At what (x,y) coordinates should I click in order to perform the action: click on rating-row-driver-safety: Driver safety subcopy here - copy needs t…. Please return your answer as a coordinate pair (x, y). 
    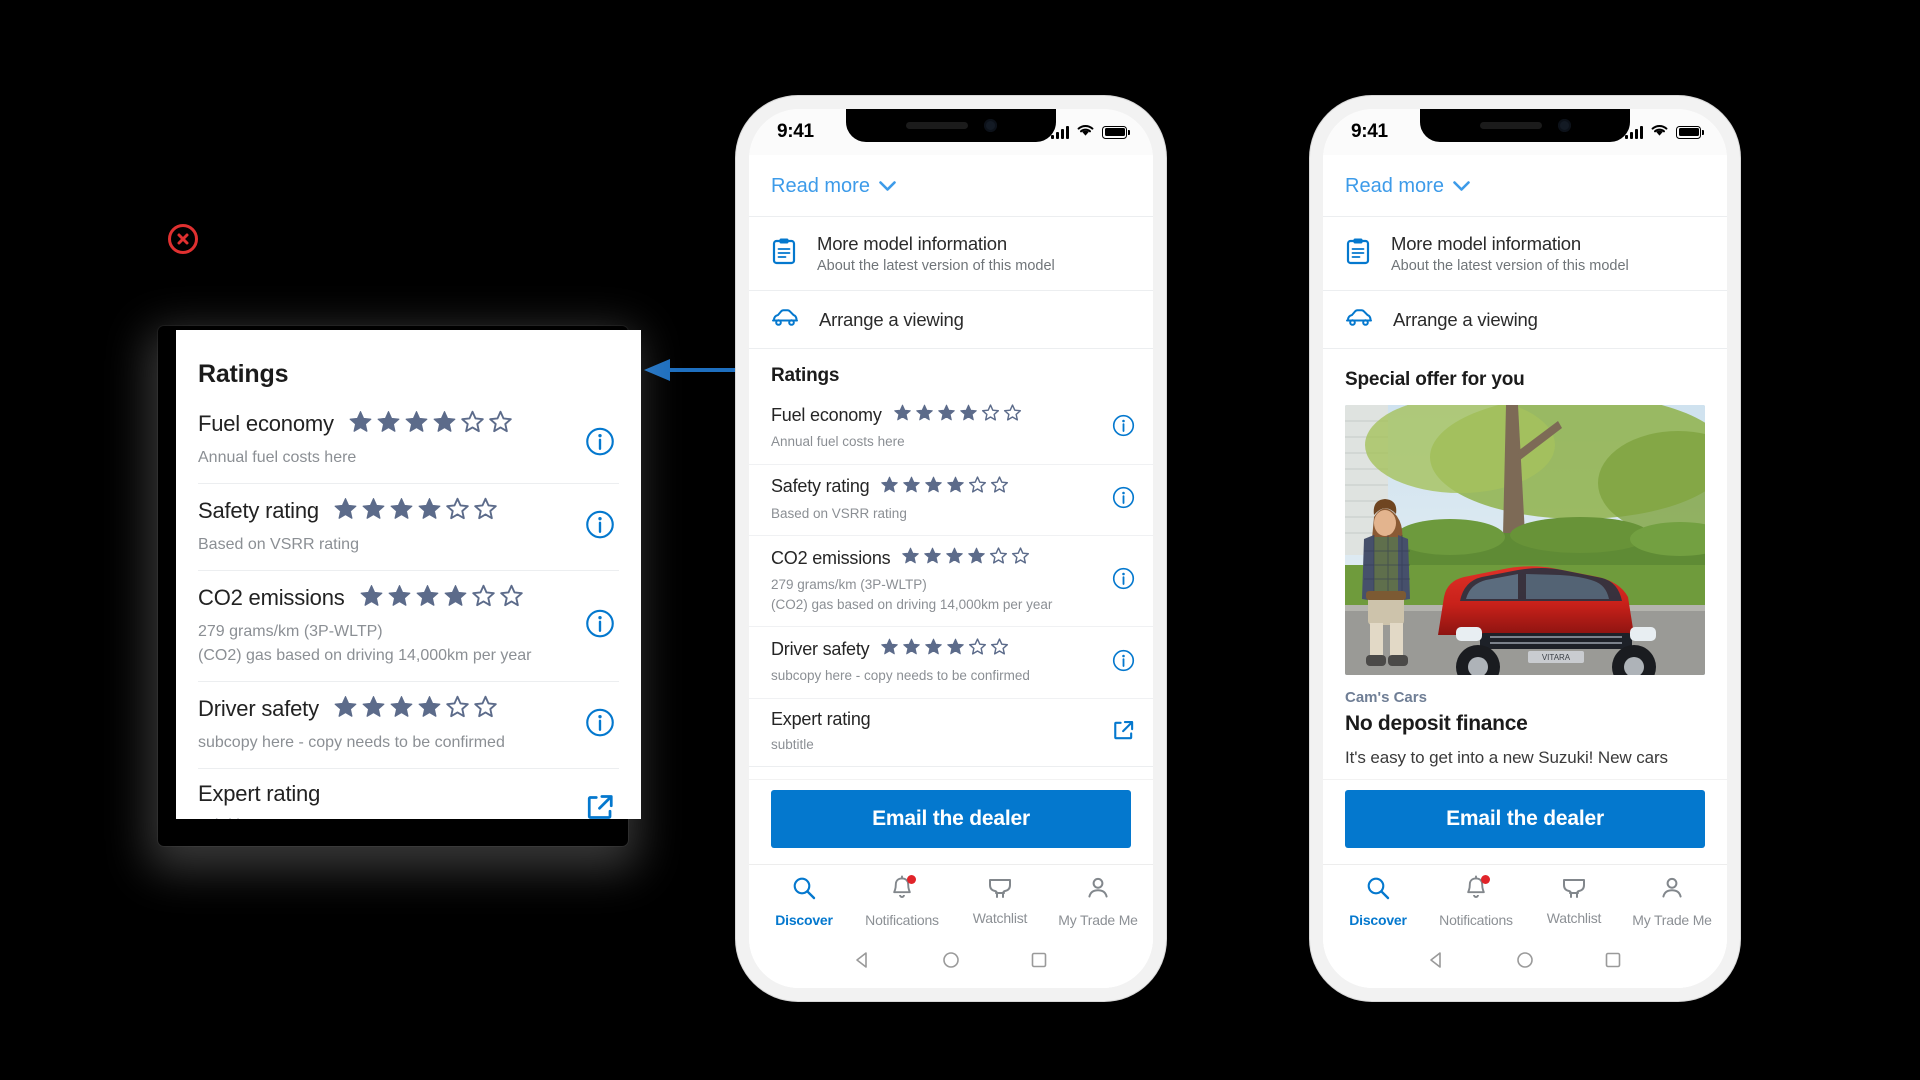
    Looking at the image, I should click on (951, 662).